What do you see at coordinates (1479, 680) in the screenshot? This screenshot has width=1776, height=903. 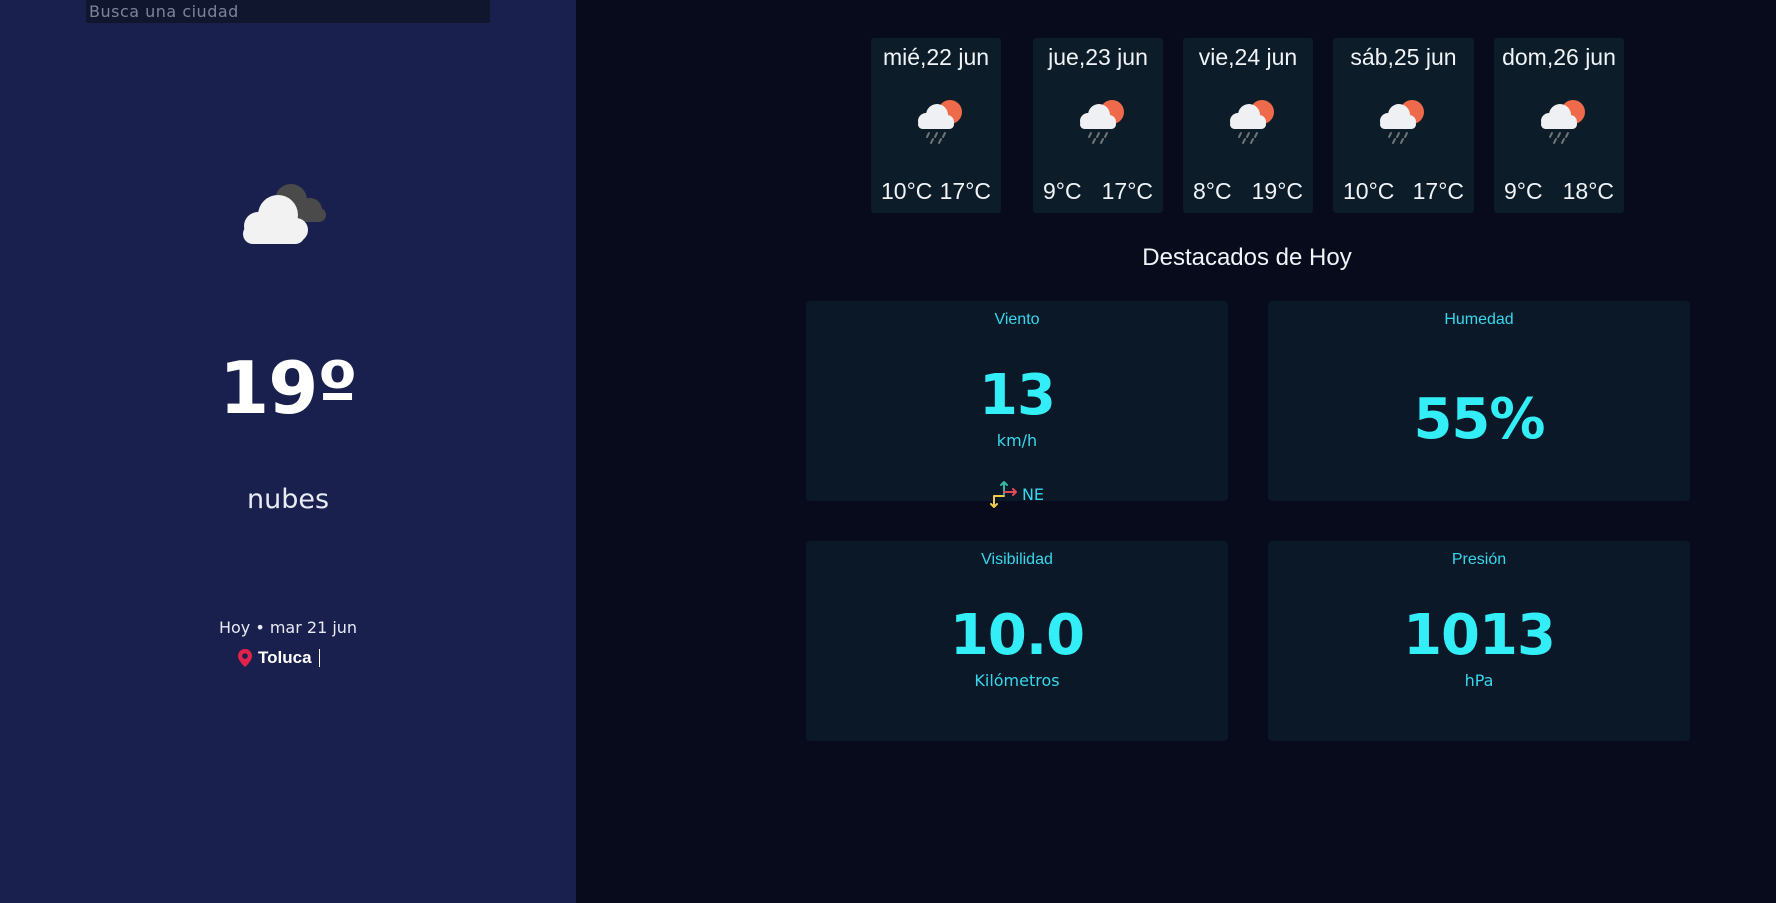 I see `pressure-unit: hPa` at bounding box center [1479, 680].